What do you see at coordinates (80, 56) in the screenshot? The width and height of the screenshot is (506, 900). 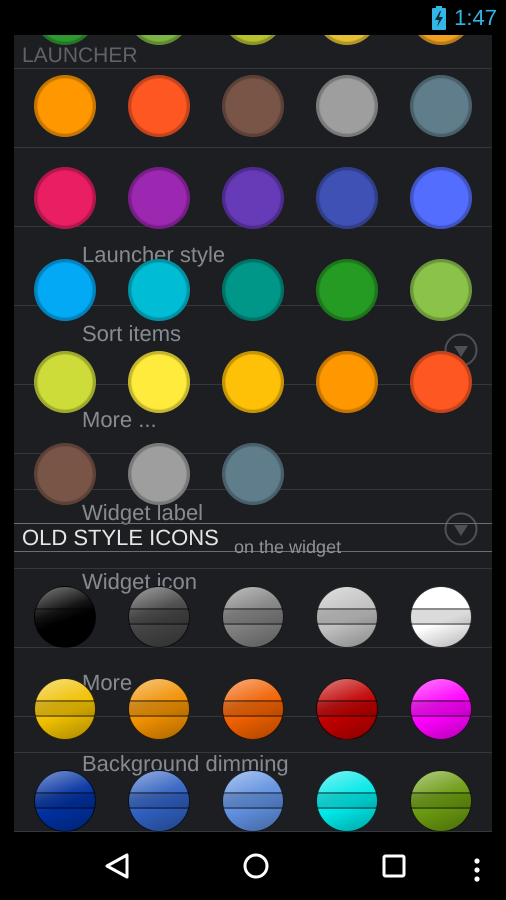 I see `section-header: LAUNCHER` at bounding box center [80, 56].